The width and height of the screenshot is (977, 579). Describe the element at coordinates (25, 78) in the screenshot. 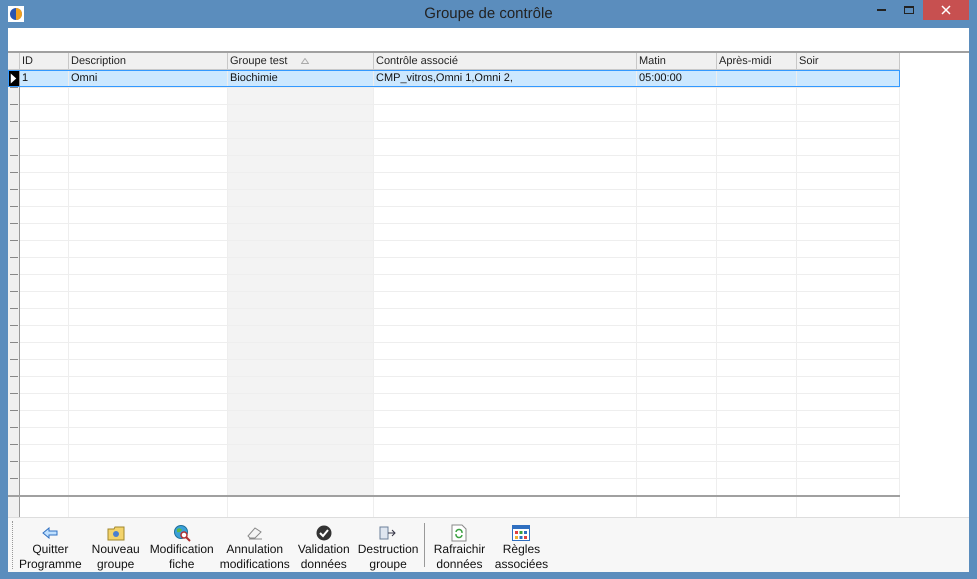

I see `table-cell-text: 1` at that location.